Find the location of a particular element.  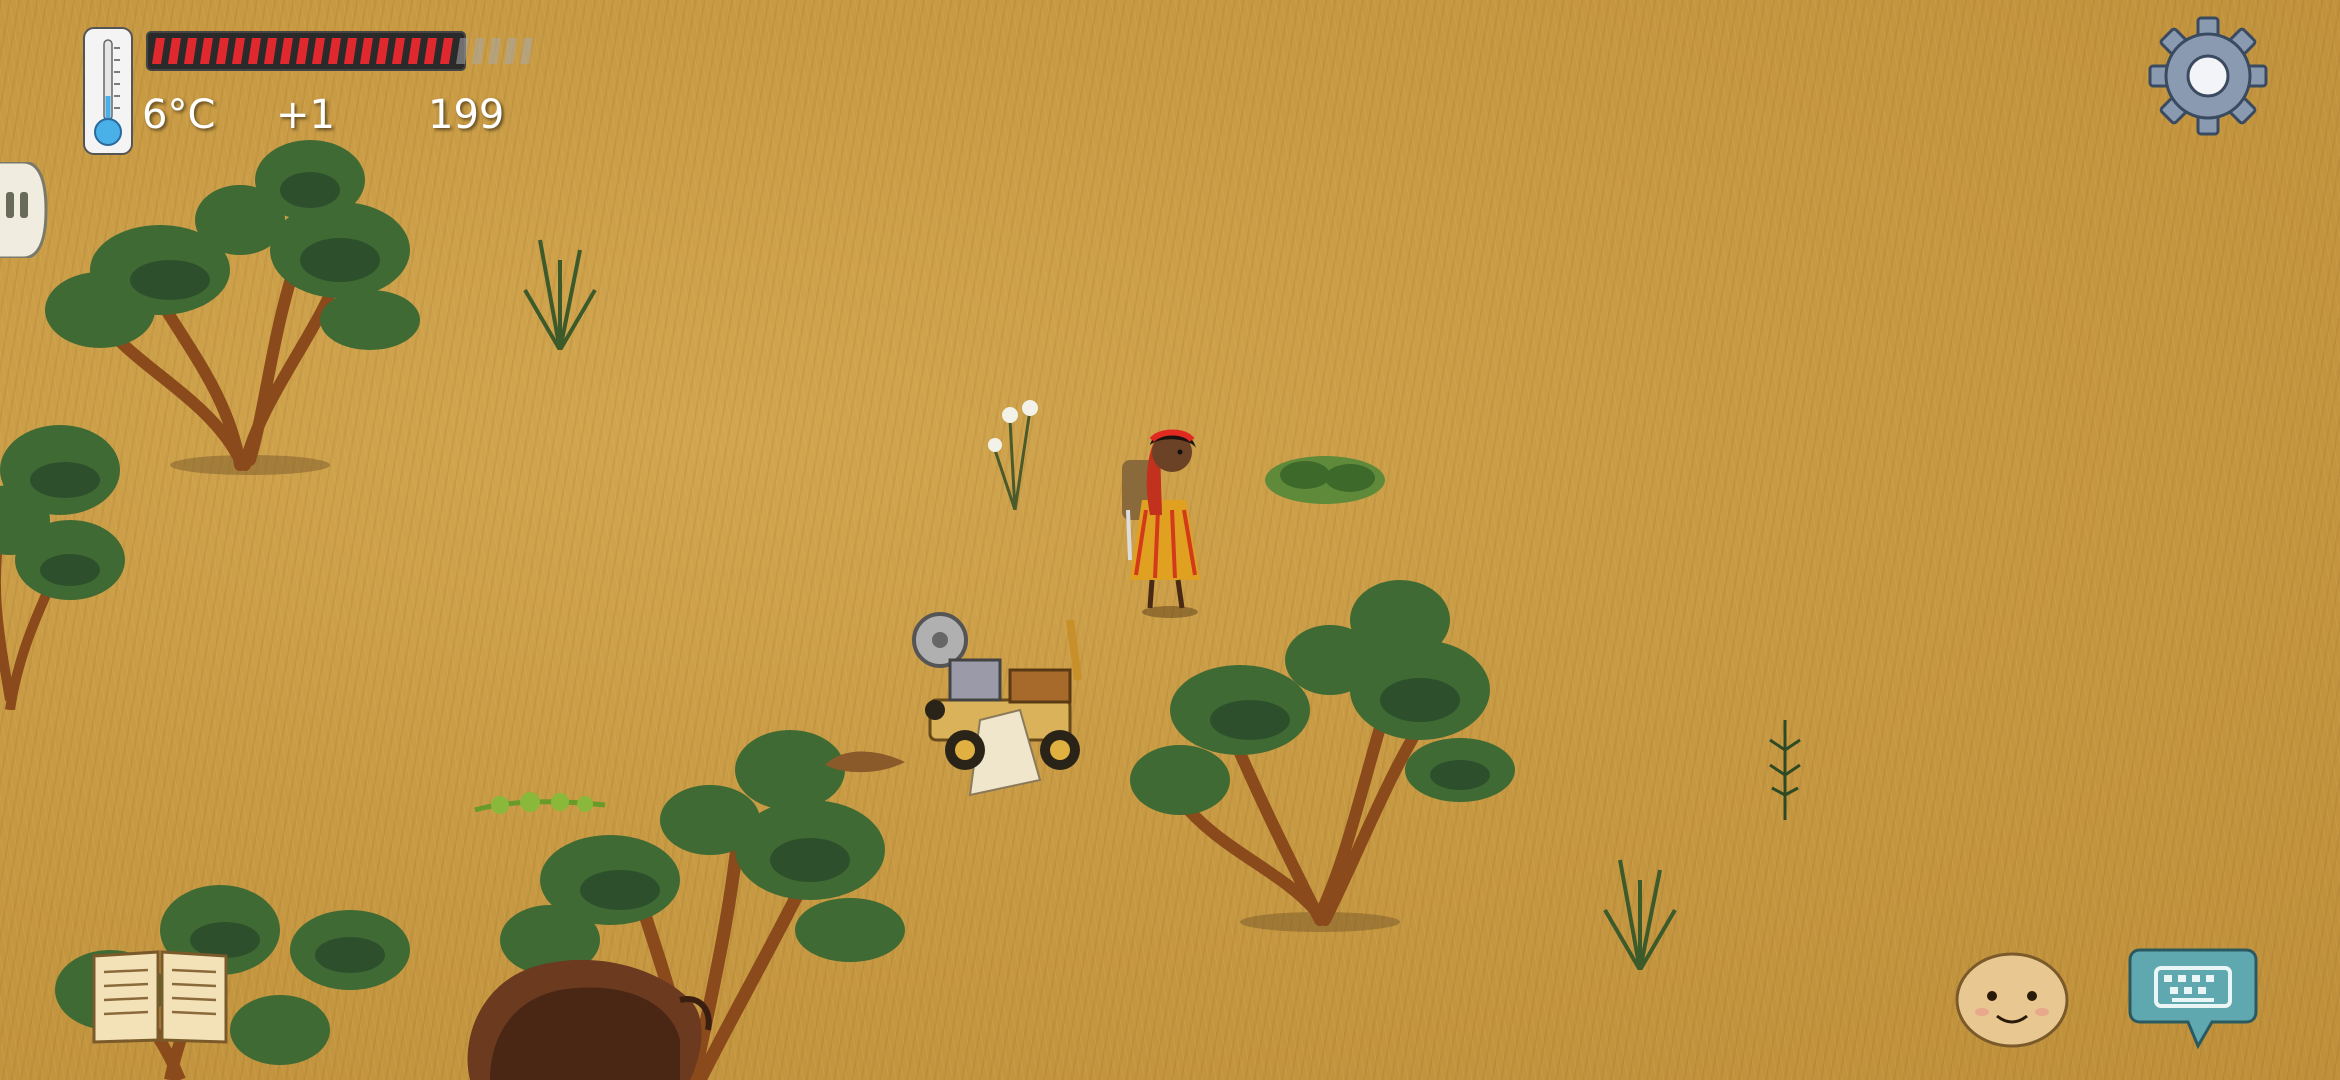

tule-reeds is located at coordinates (1785, 770).